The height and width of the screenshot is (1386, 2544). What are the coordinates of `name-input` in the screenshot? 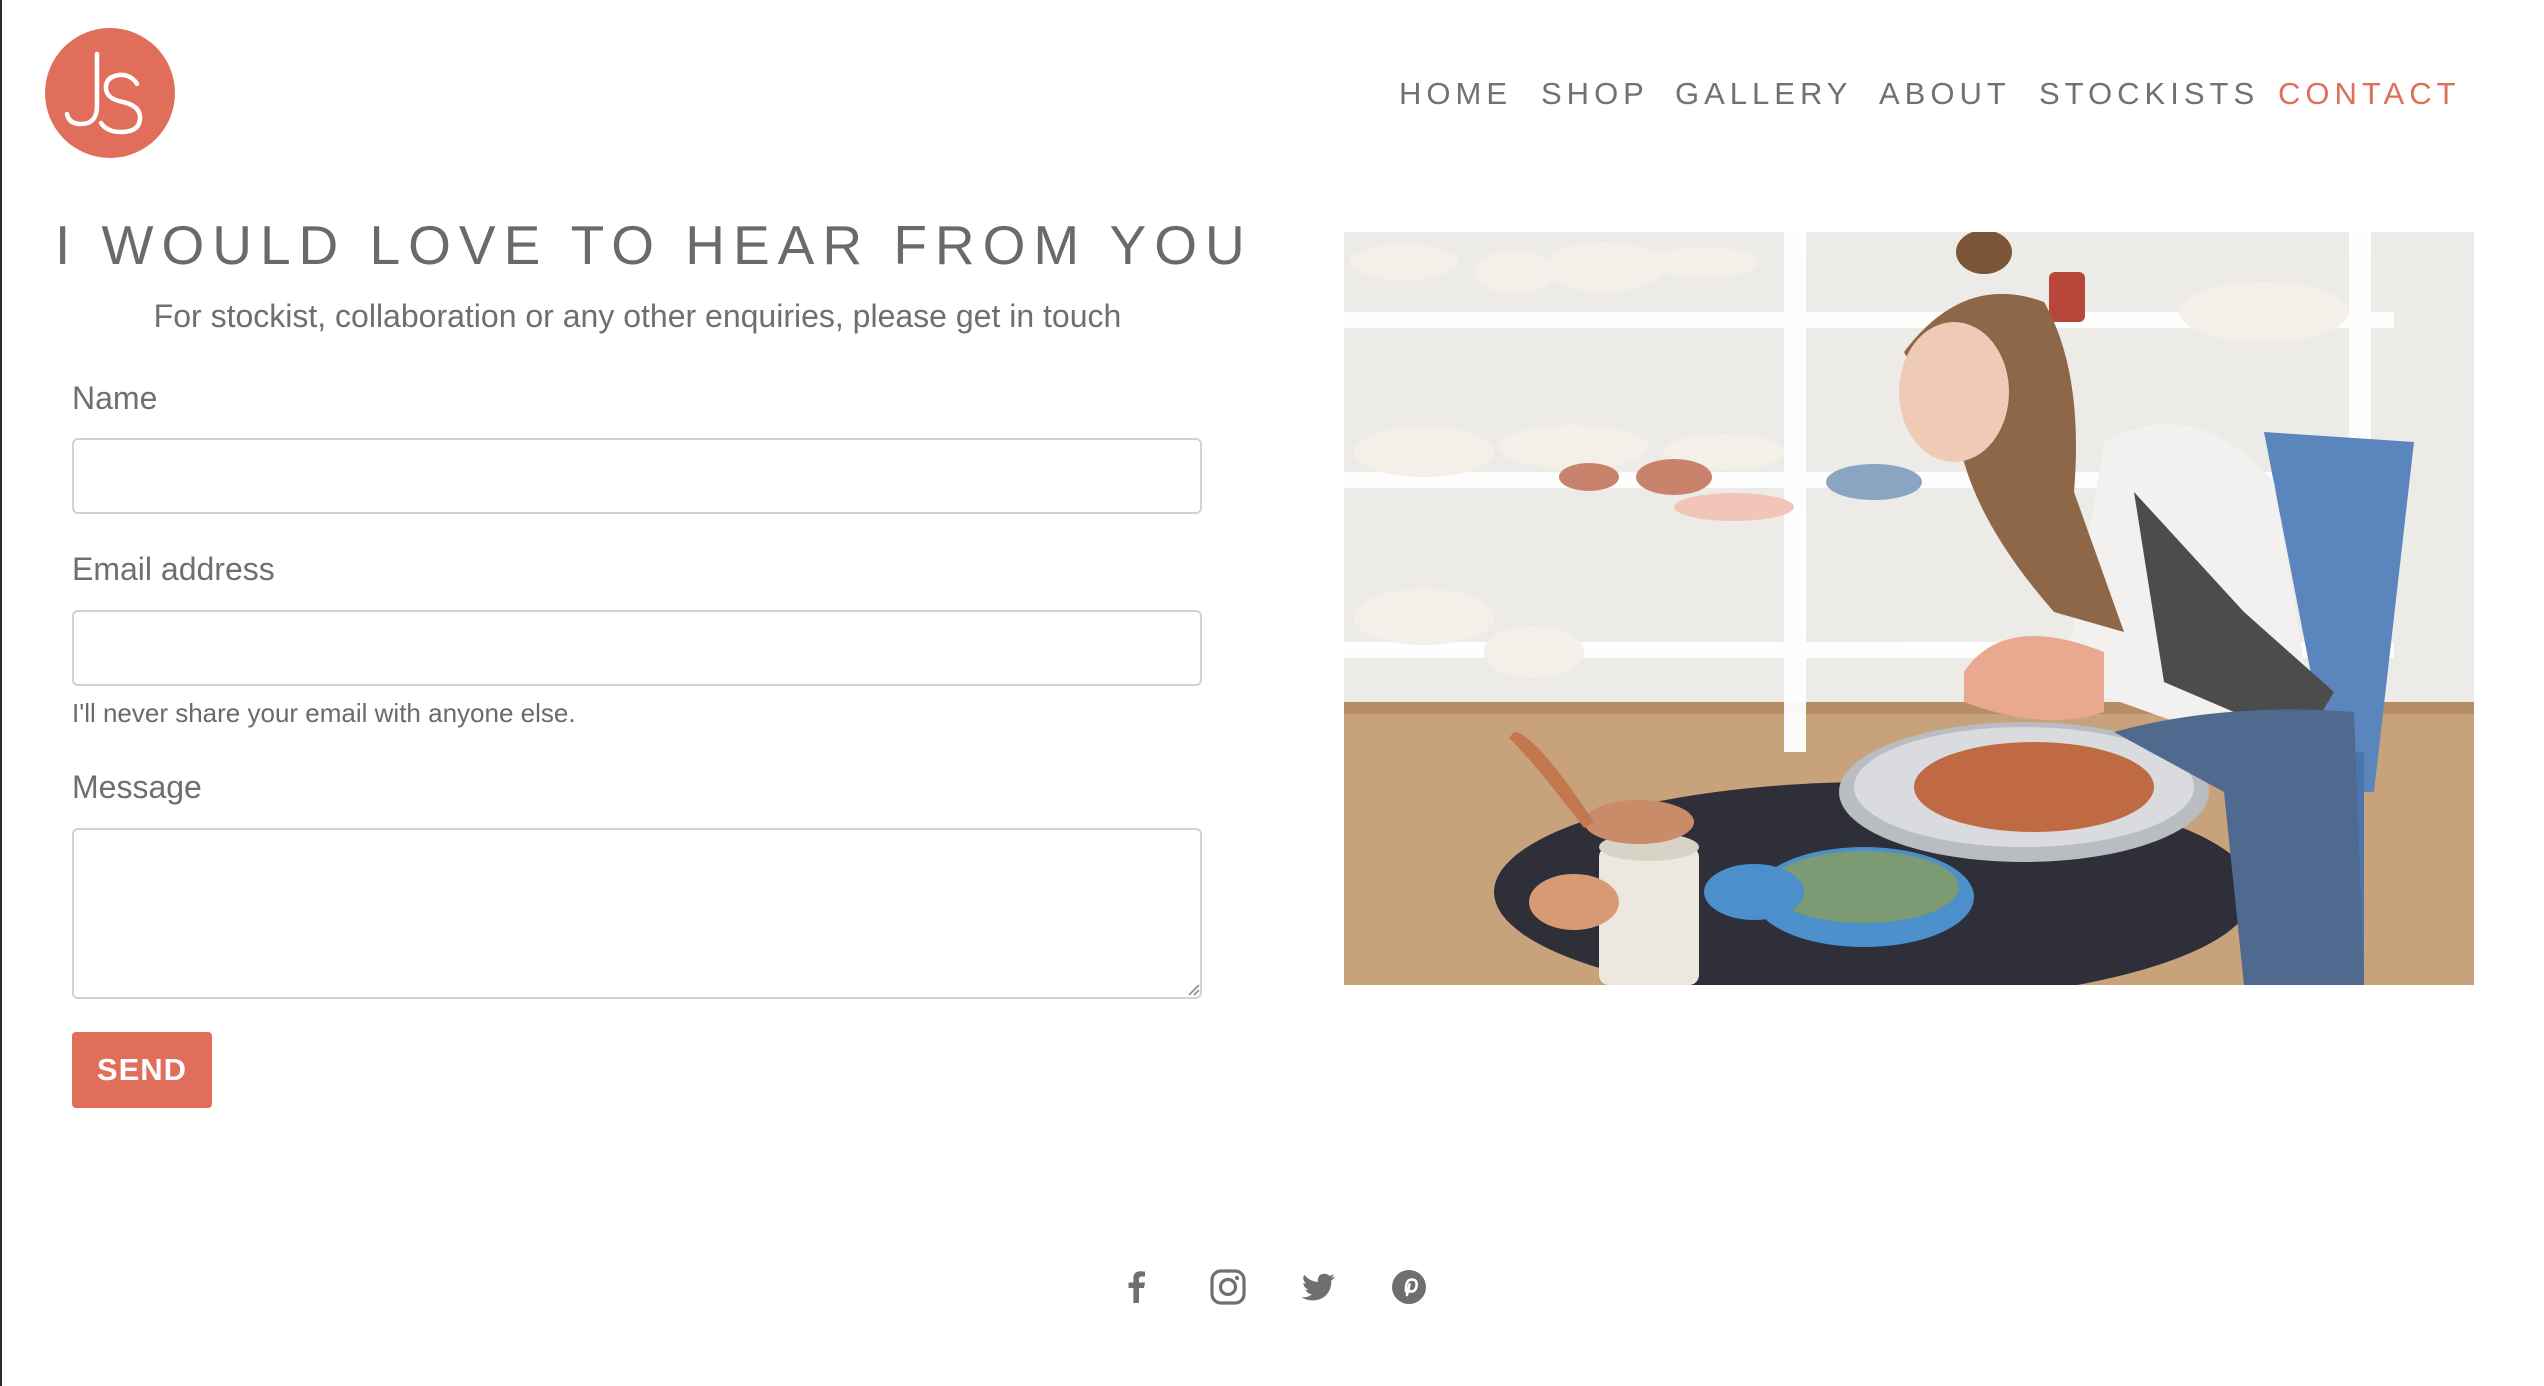 It's located at (637, 476).